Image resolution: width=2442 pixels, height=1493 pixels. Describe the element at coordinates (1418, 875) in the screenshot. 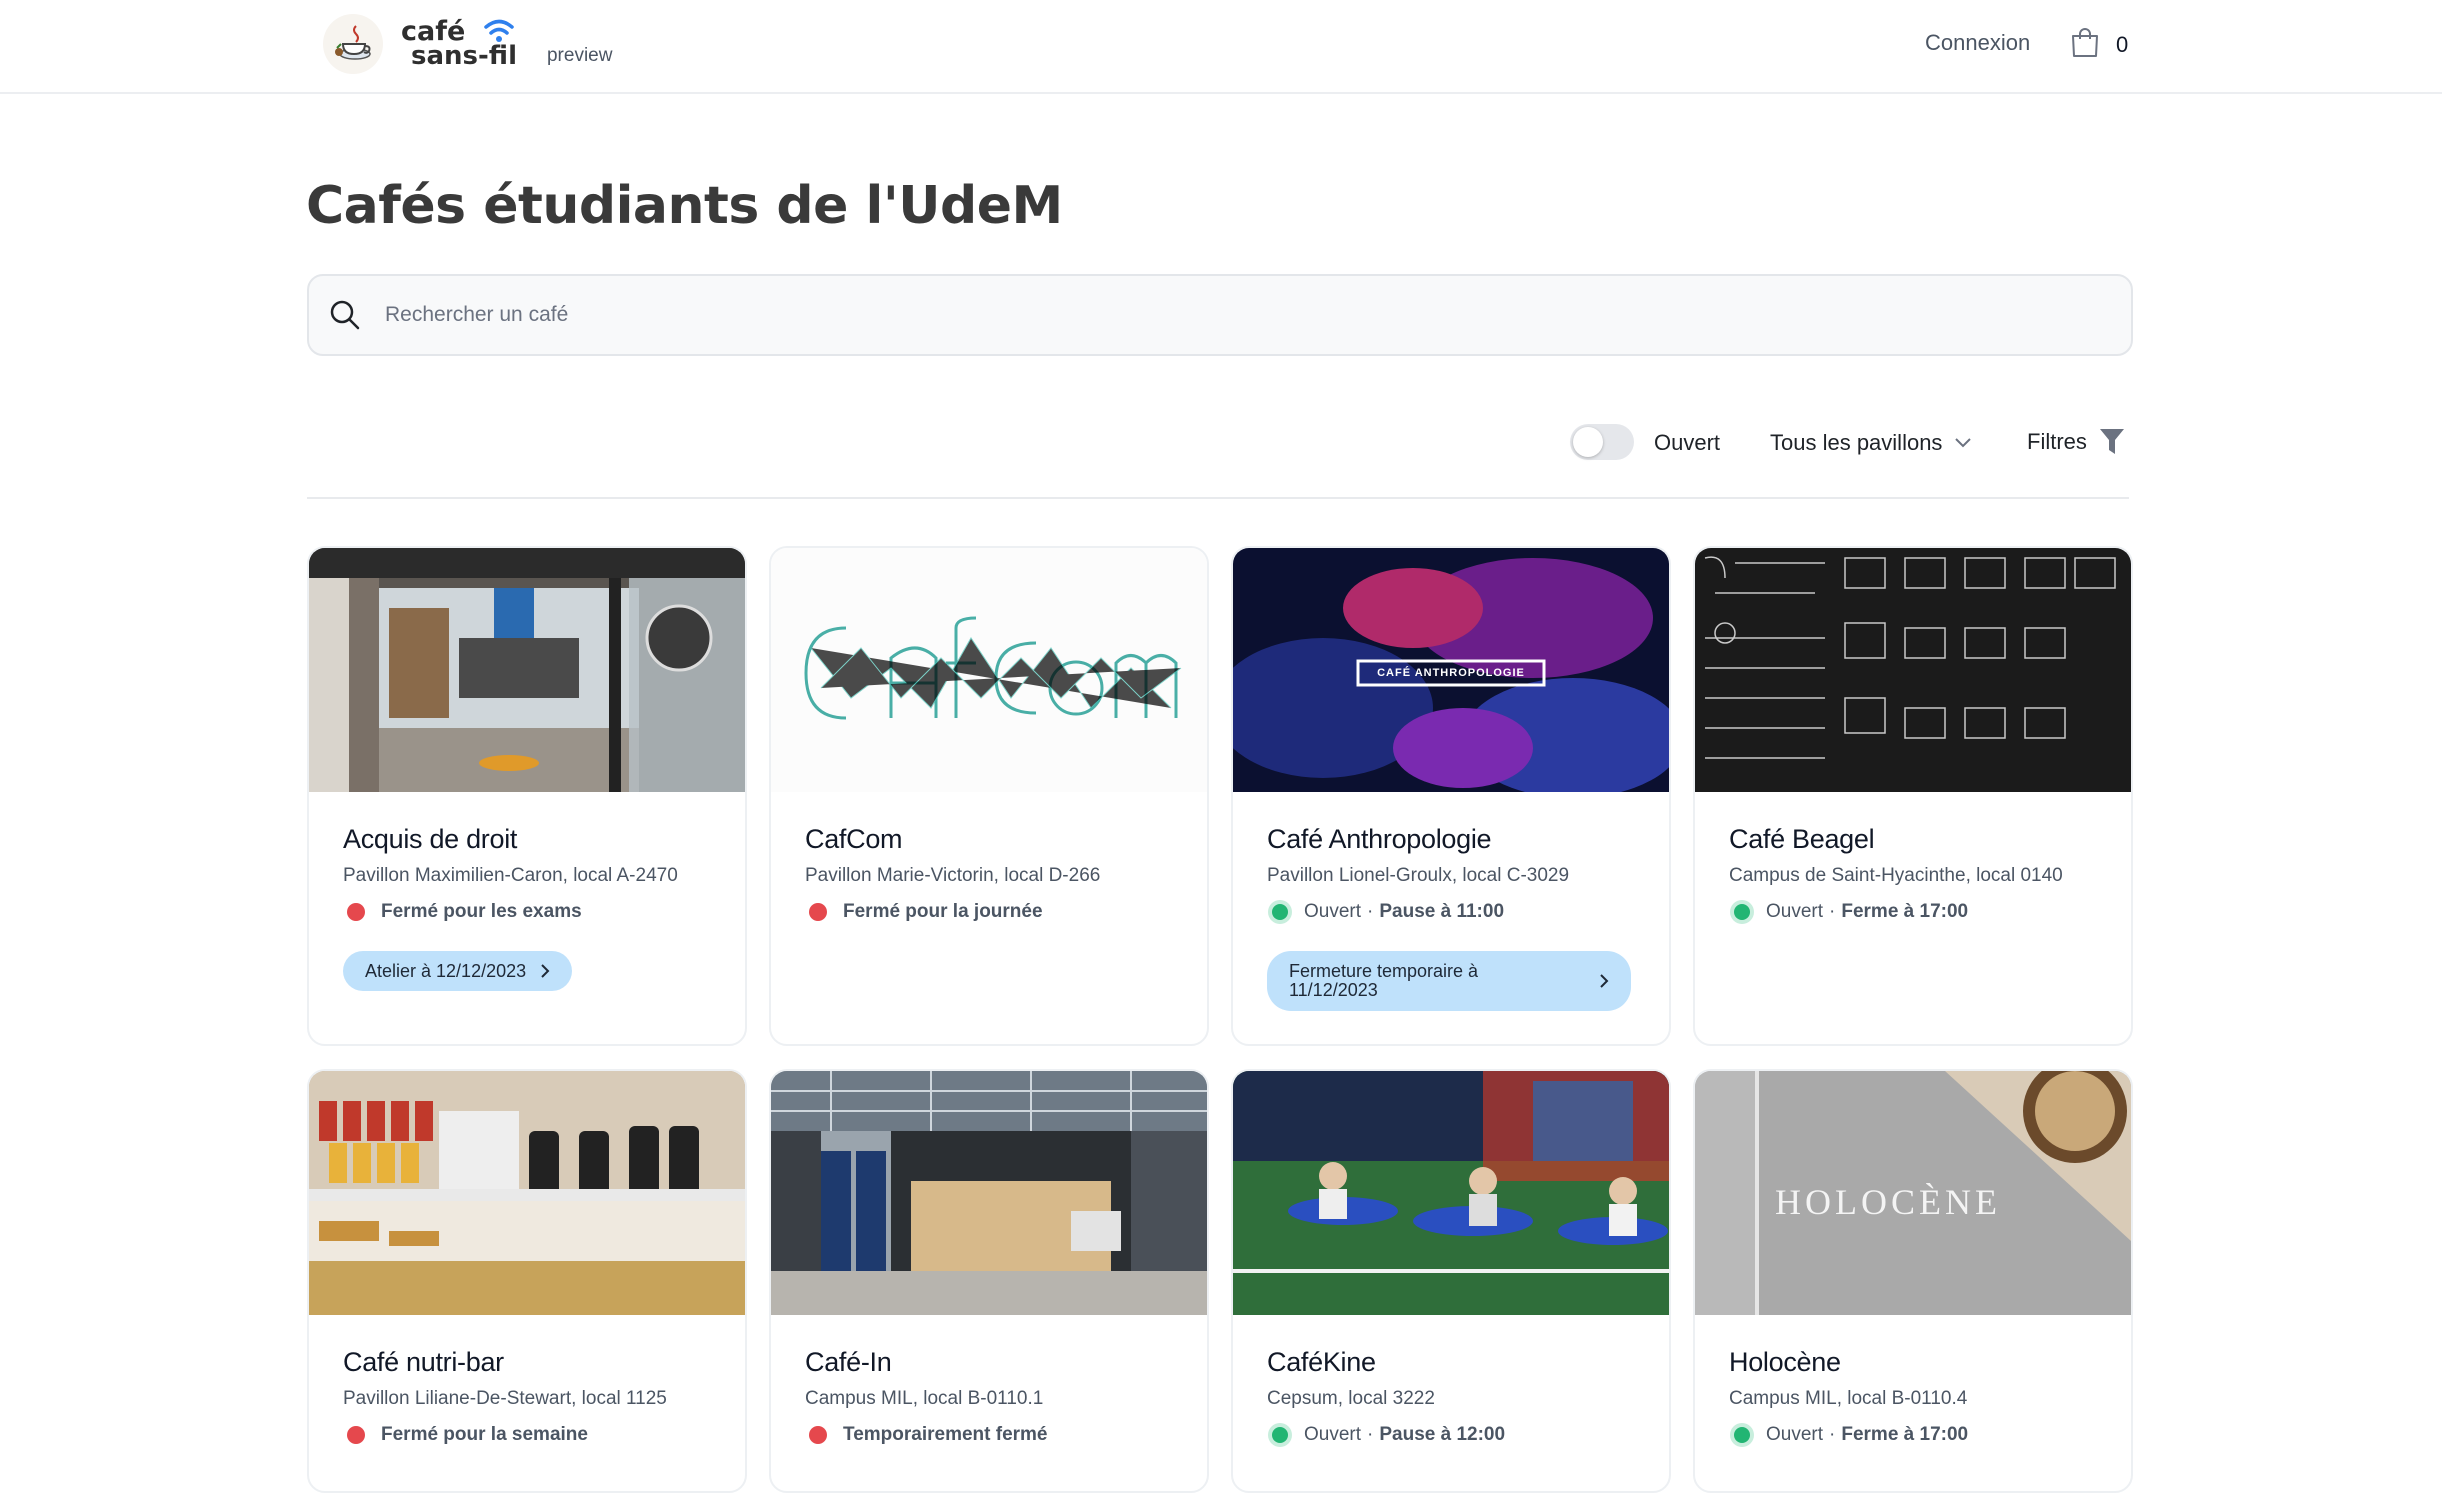

I see `cafe-location: Pavillon Lionel-Groulx, local C-3029` at that location.